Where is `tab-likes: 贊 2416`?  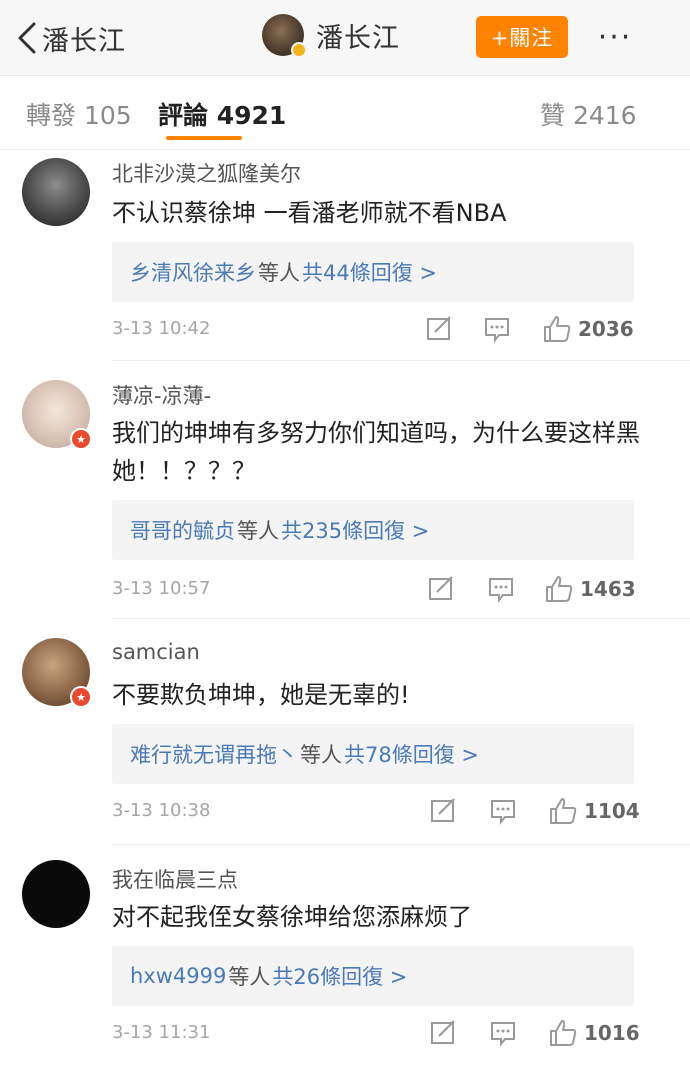
tab-likes: 贊 2416 is located at coordinates (588, 114).